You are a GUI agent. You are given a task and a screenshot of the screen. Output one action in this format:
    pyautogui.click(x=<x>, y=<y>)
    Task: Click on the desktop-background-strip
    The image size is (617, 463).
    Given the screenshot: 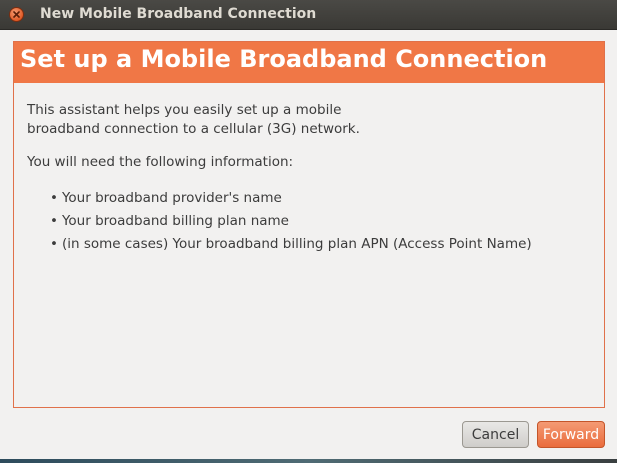 What is the action you would take?
    pyautogui.click(x=308, y=461)
    